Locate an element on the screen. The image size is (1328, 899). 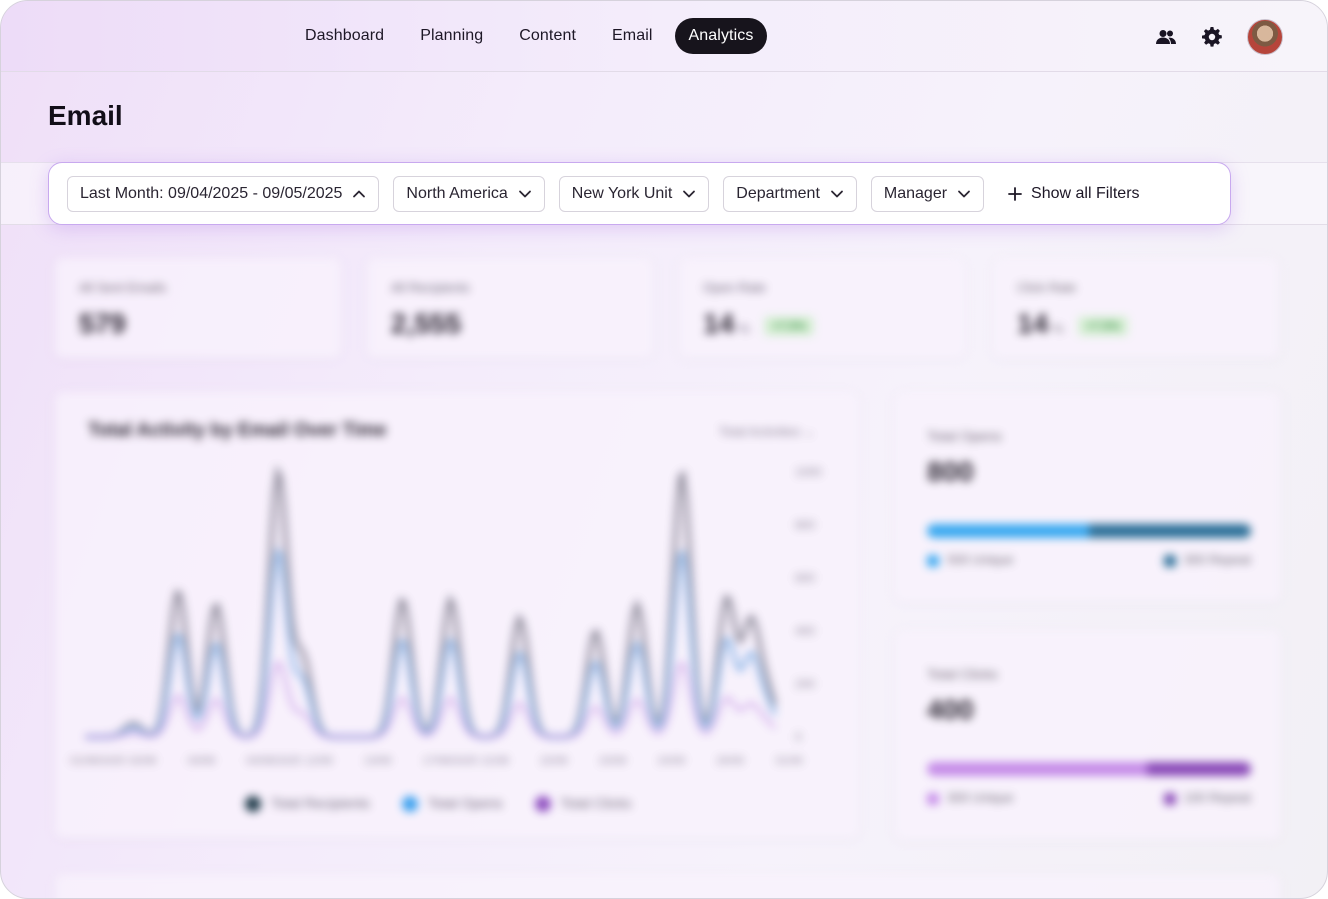
clicks-repeat-legend: 100 Repeat is located at coordinates (1207, 797).